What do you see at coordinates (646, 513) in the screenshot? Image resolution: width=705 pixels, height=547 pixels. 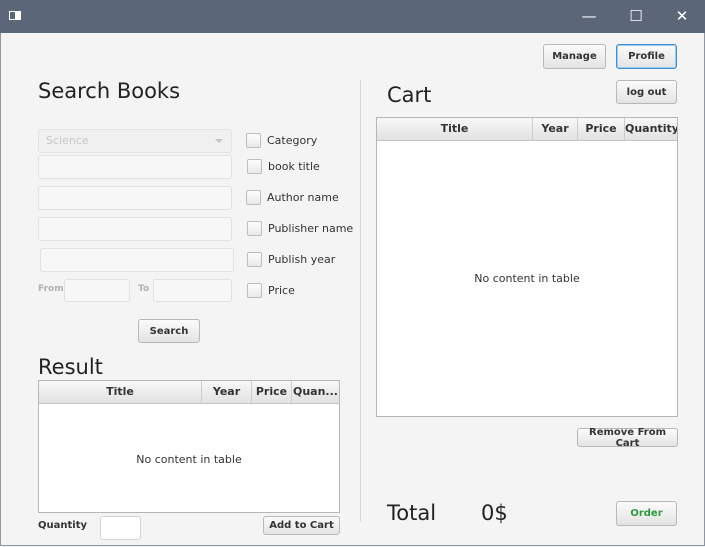 I see `order-button: Order` at bounding box center [646, 513].